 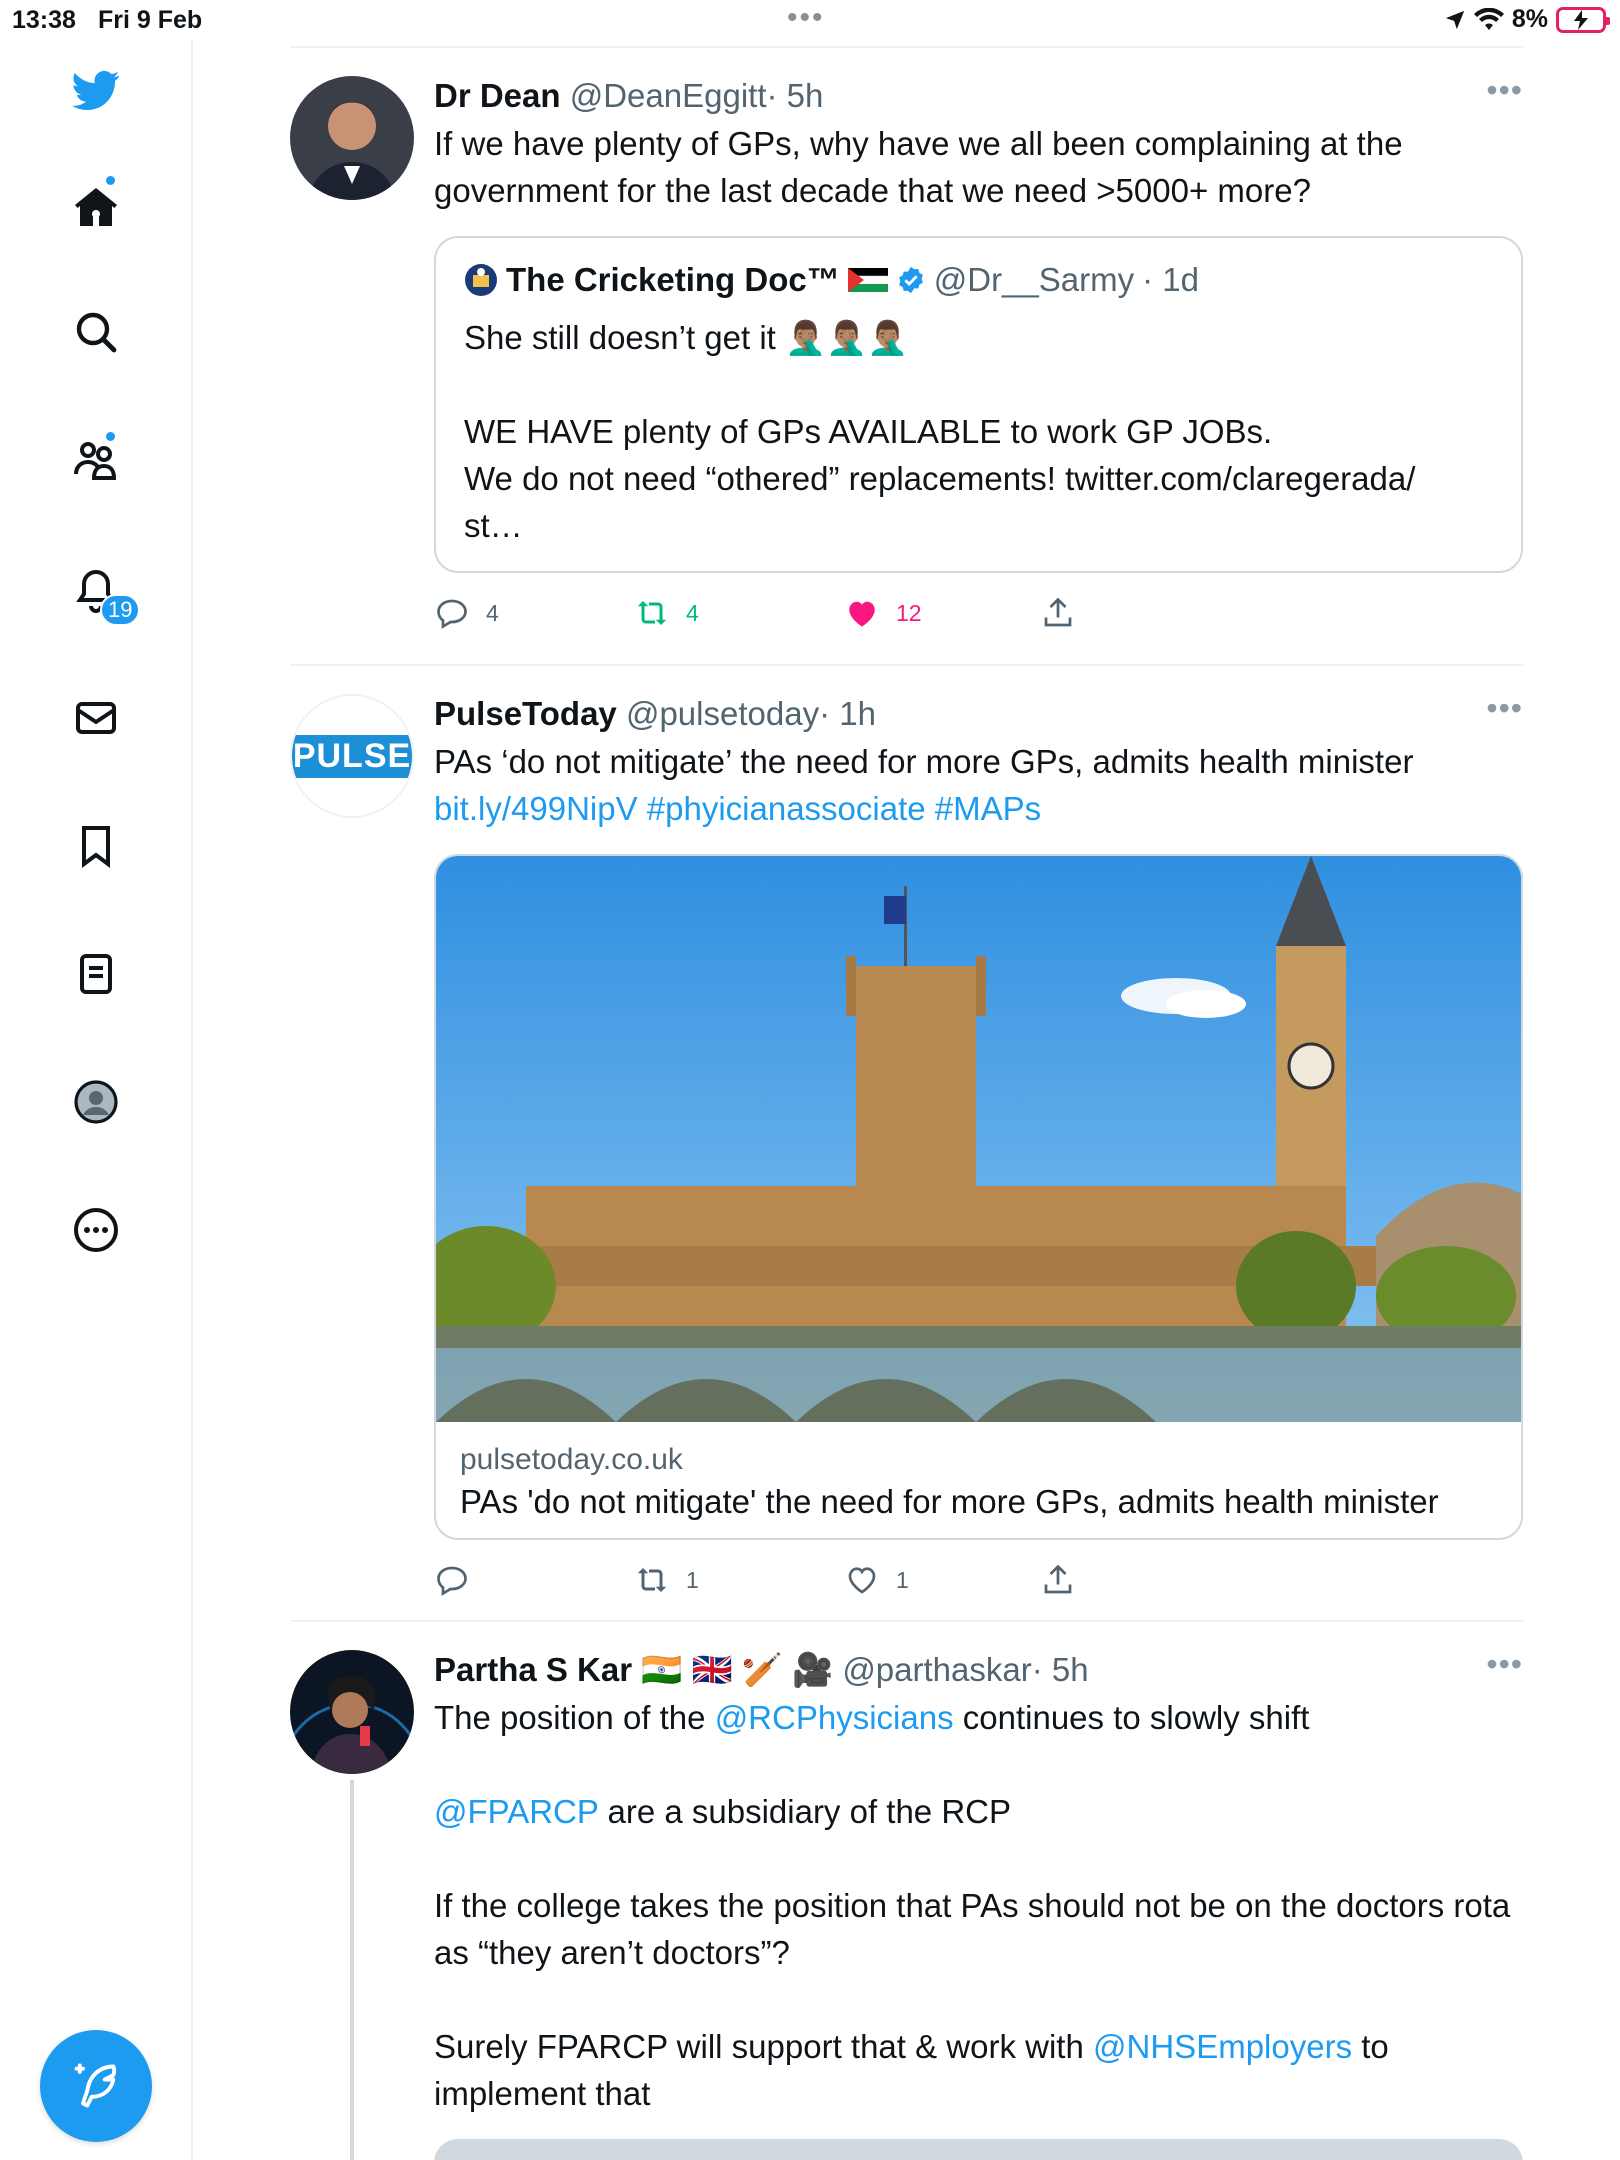 I want to click on quoted-tweet-time: · 1d, so click(x=1170, y=280).